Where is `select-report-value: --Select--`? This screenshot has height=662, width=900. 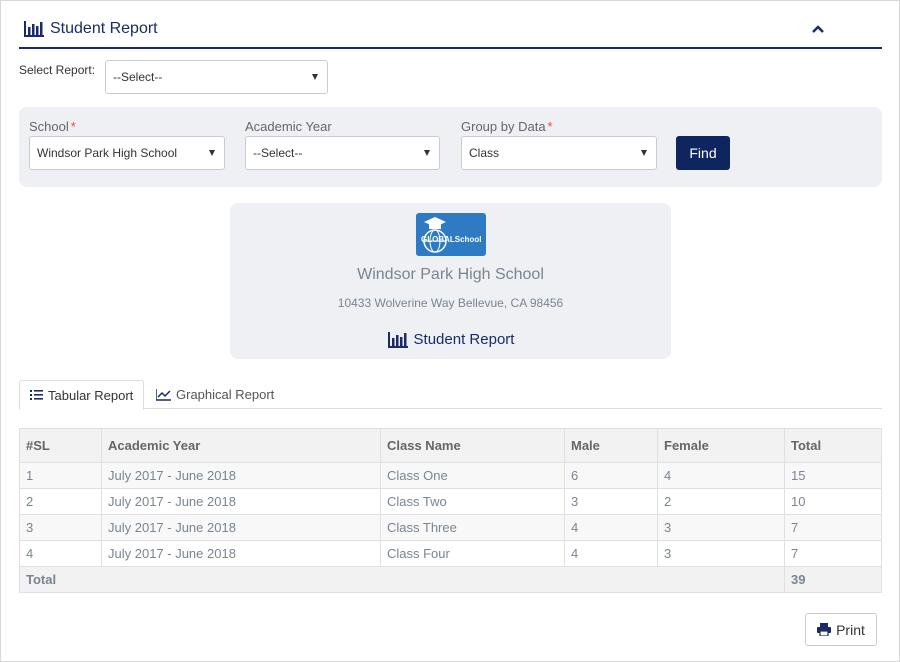 select-report-value: --Select-- is located at coordinates (138, 77).